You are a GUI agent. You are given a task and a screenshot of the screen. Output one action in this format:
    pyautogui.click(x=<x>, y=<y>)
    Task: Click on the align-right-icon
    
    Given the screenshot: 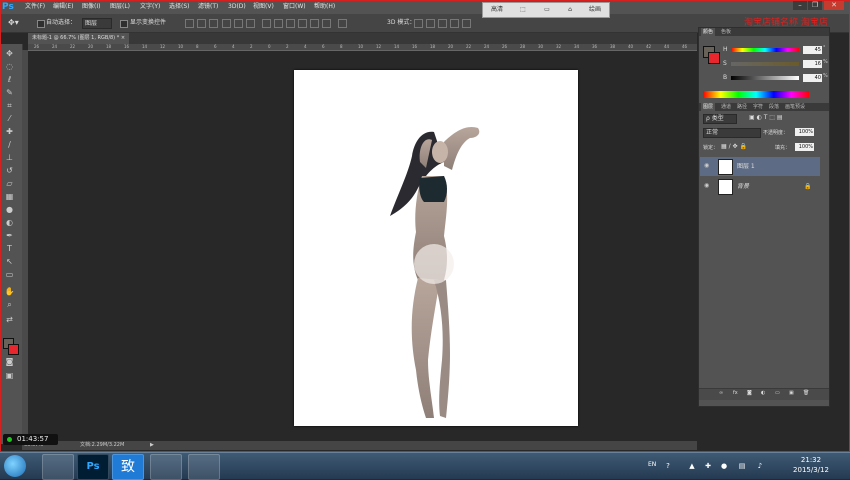 What is the action you would take?
    pyautogui.click(x=250, y=23)
    